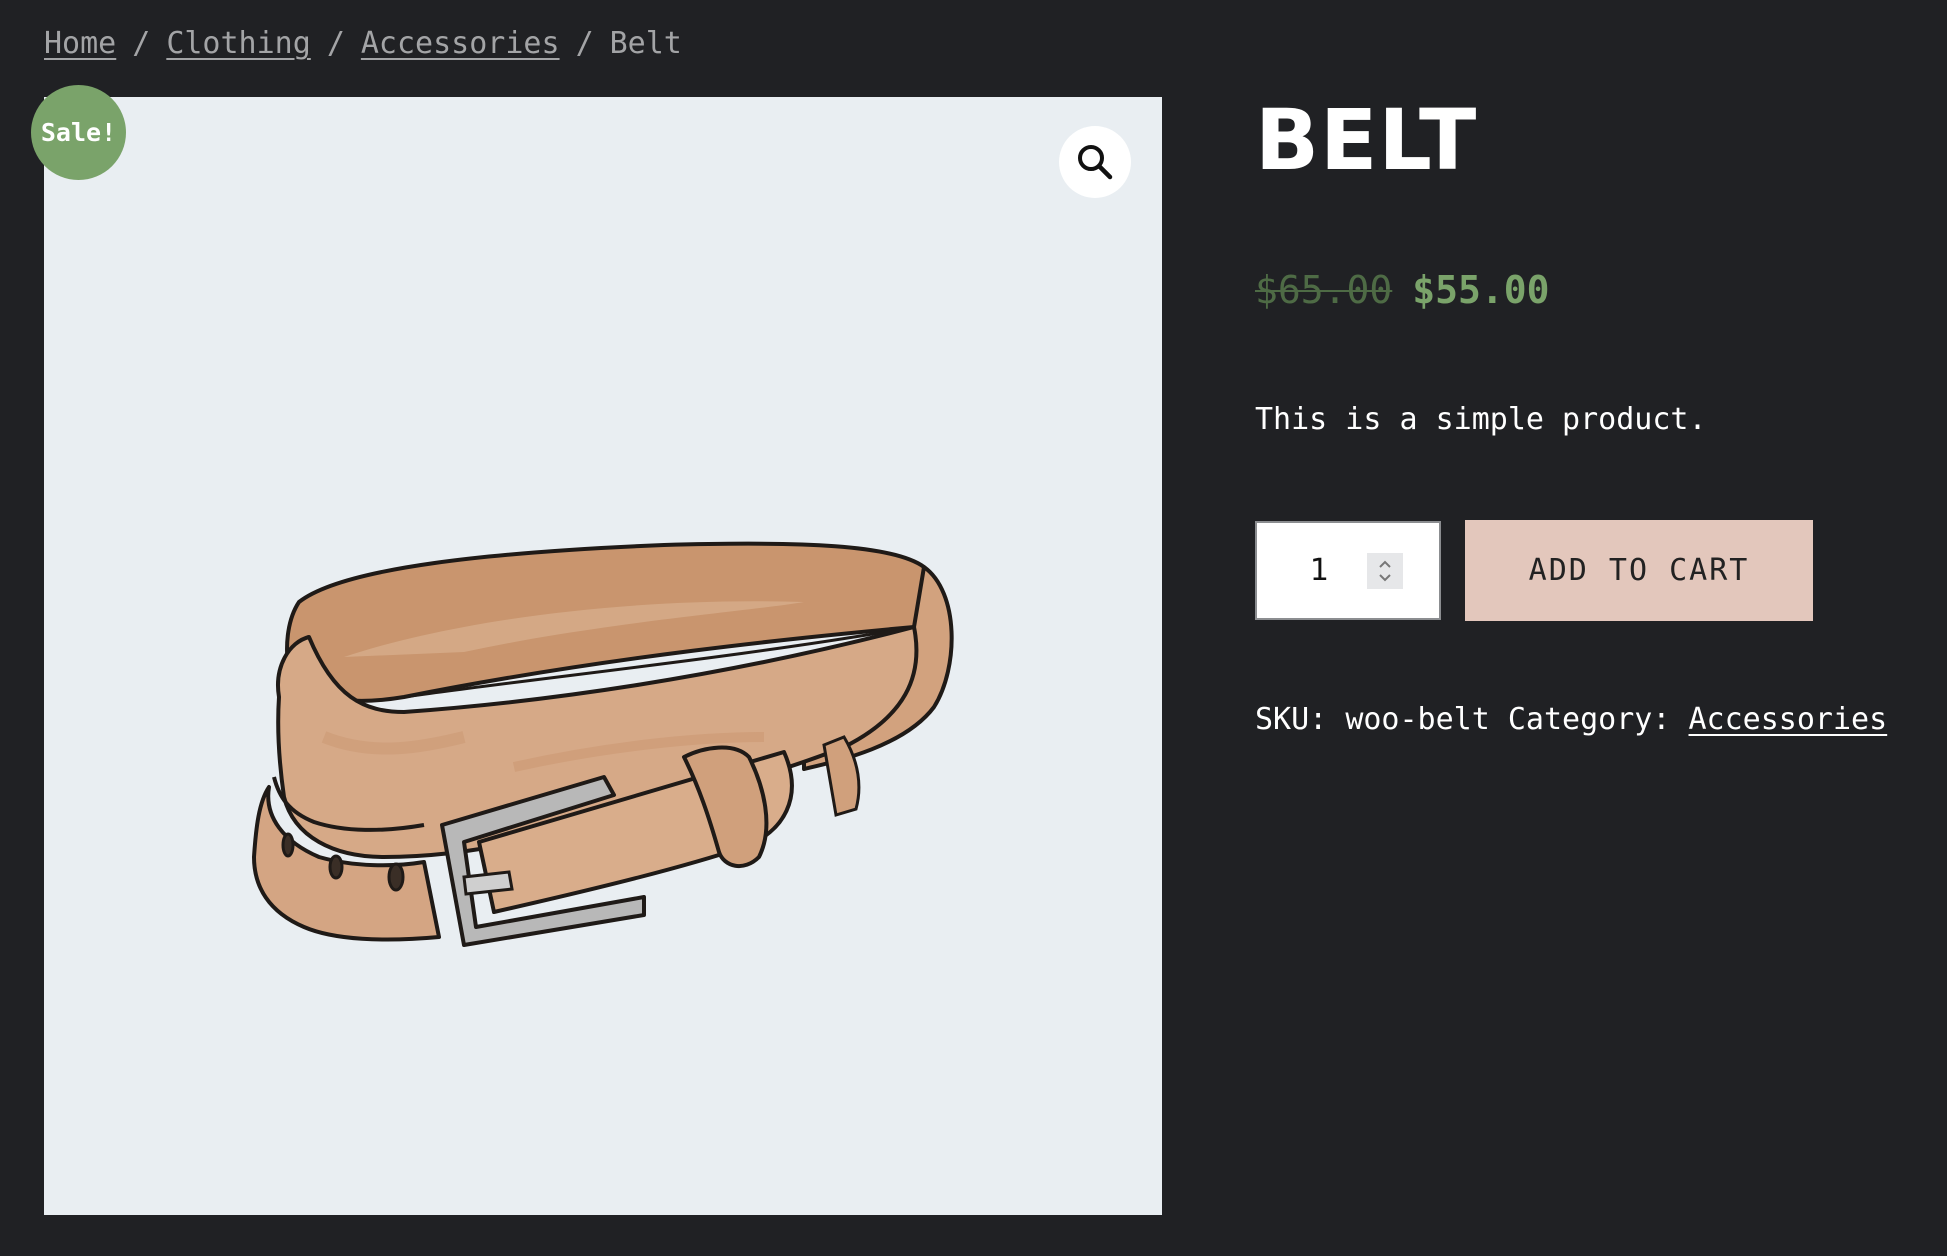  Describe the element at coordinates (1417, 719) in the screenshot. I see `sku-value: woo-belt` at that location.